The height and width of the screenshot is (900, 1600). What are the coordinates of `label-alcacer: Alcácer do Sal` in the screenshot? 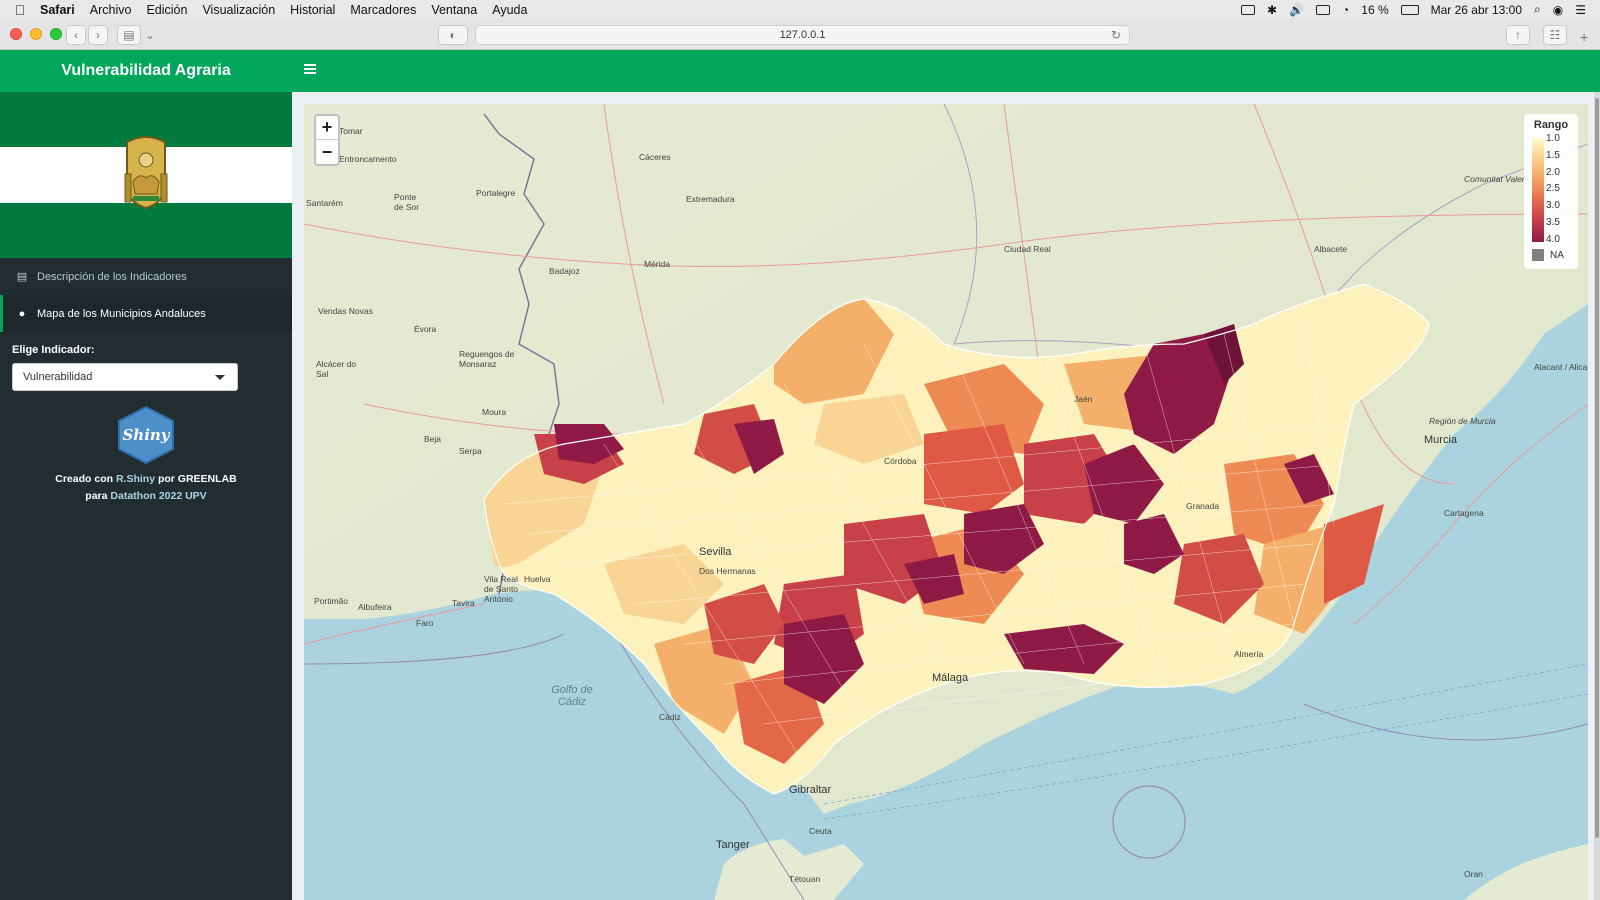 It's located at (336, 369).